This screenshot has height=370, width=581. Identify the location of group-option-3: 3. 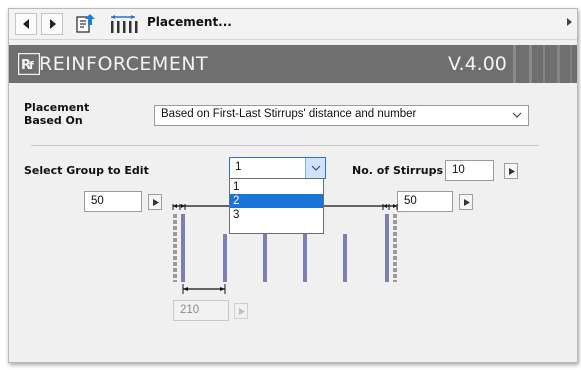
(276, 215).